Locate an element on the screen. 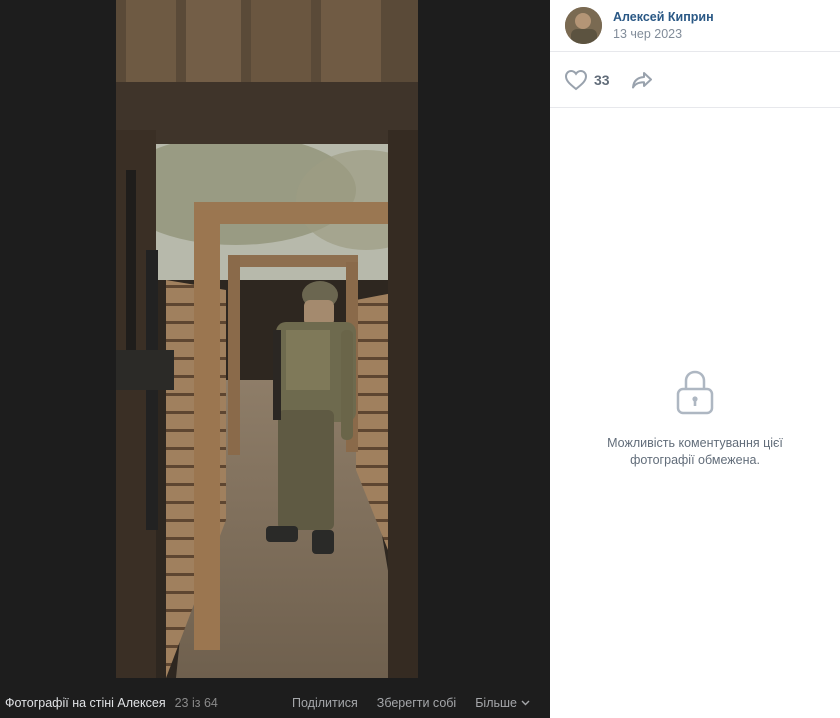  author-header: Алексей Киприн 13 чер 2023 is located at coordinates (695, 26).